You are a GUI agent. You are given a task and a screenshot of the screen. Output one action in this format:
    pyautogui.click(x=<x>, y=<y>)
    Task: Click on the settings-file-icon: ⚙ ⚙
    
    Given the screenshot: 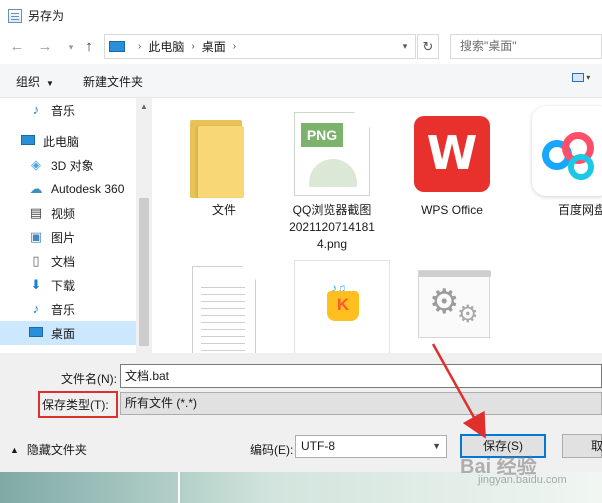 What is the action you would take?
    pyautogui.click(x=454, y=304)
    